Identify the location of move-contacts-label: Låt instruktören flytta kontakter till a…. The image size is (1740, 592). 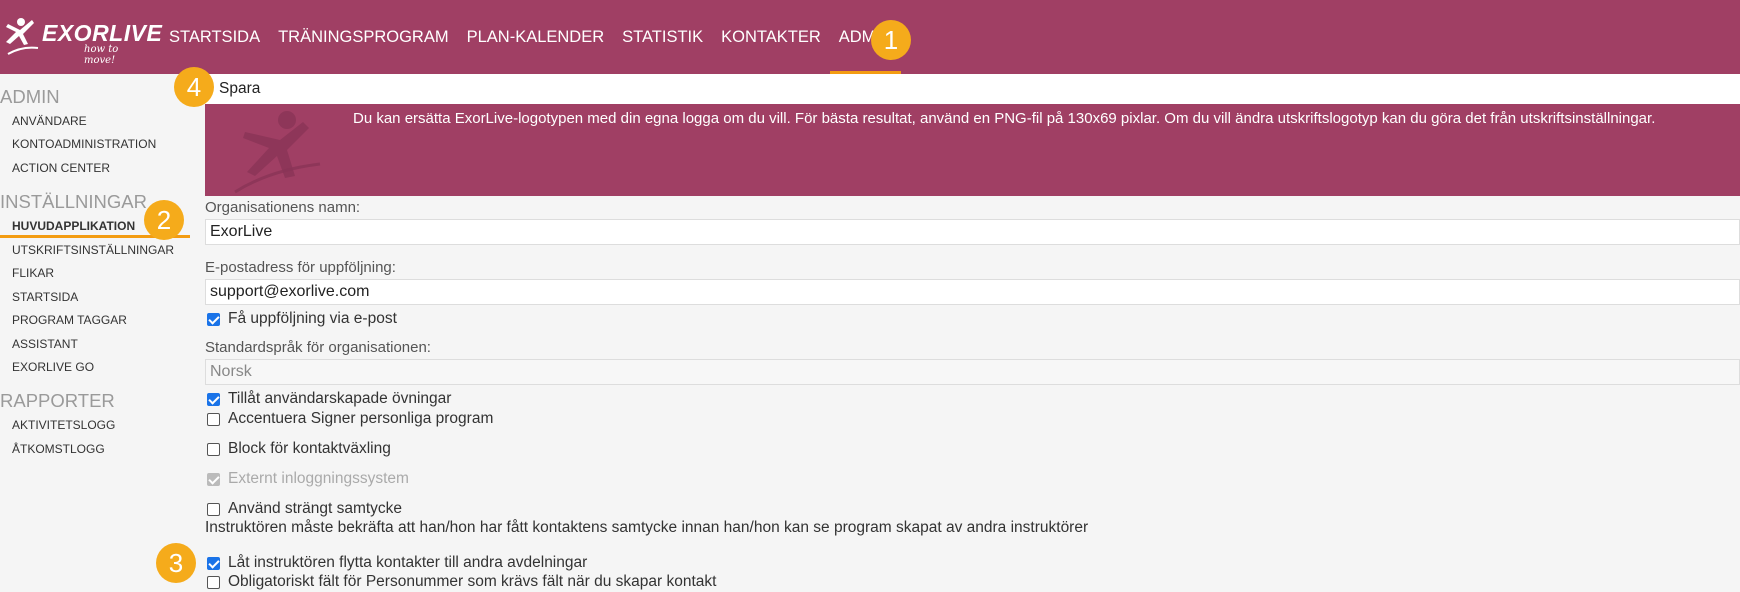
(408, 562).